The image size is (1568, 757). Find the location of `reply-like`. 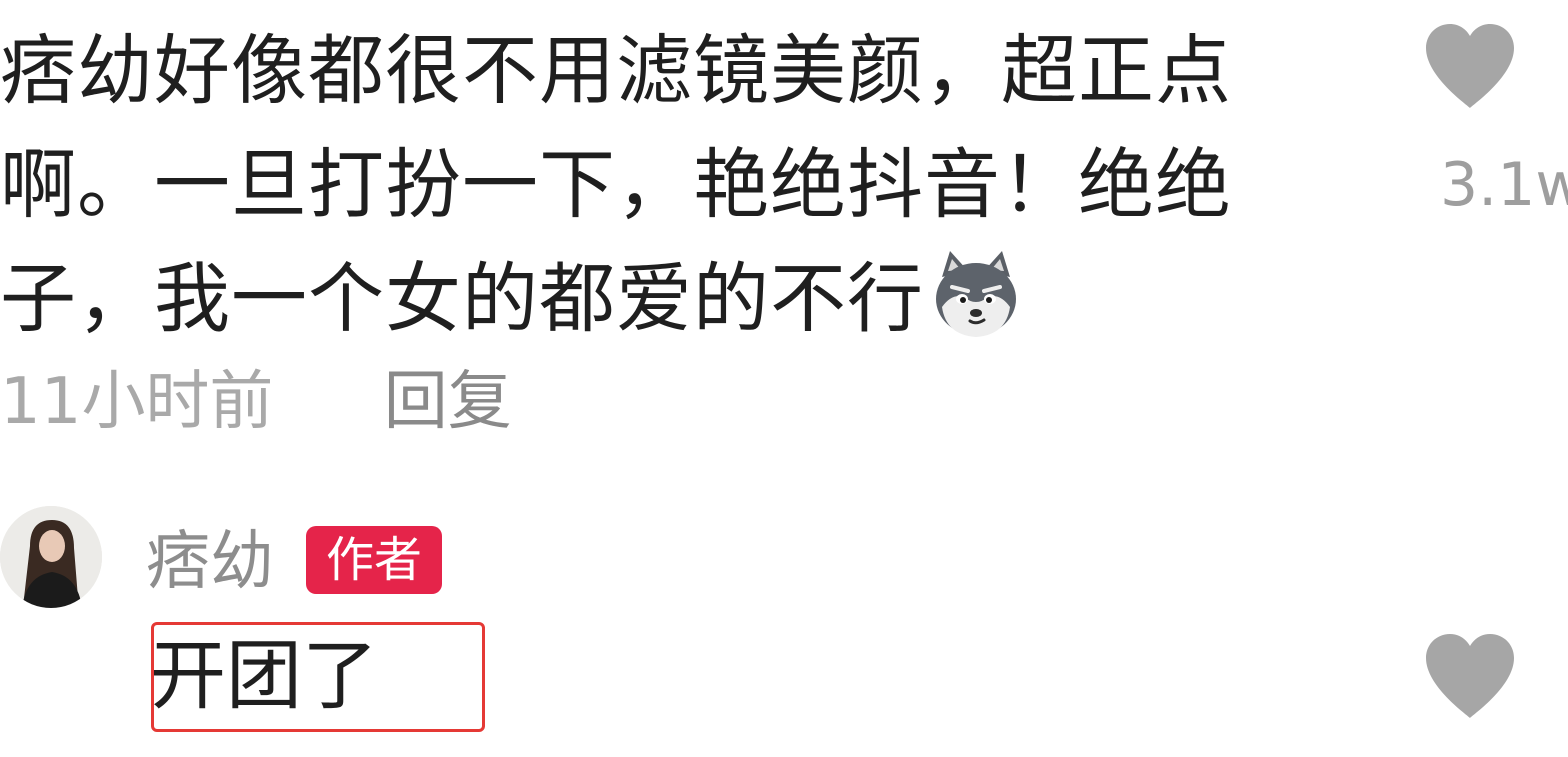

reply-like is located at coordinates (1470, 676).